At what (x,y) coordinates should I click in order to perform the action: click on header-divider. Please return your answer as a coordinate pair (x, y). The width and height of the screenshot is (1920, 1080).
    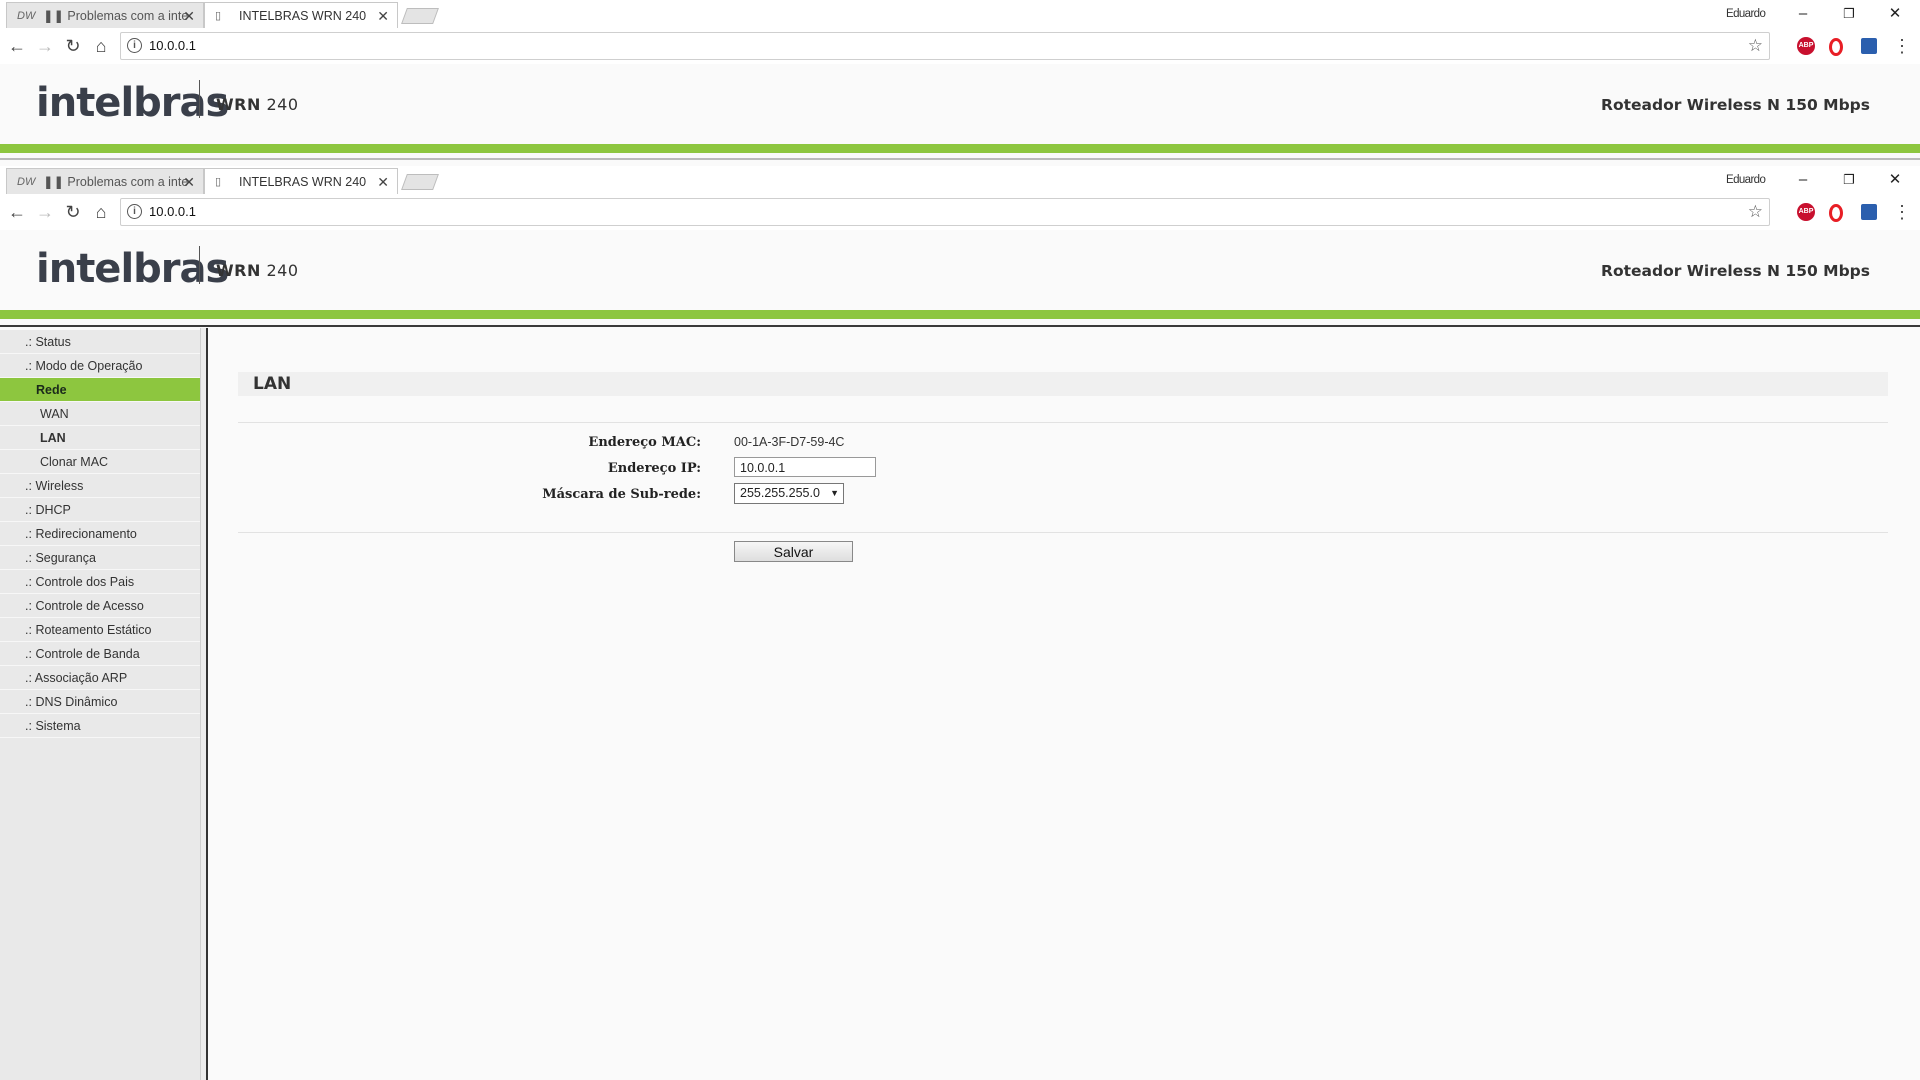
    Looking at the image, I should click on (960, 326).